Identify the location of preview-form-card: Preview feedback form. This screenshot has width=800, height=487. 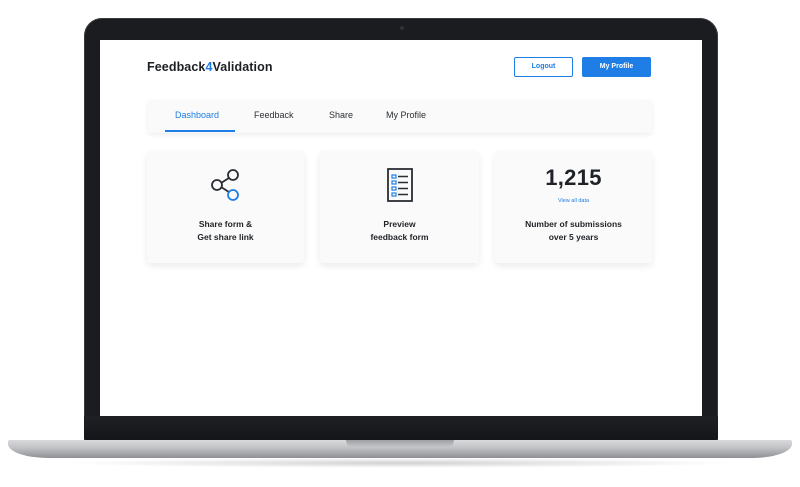
(399, 207).